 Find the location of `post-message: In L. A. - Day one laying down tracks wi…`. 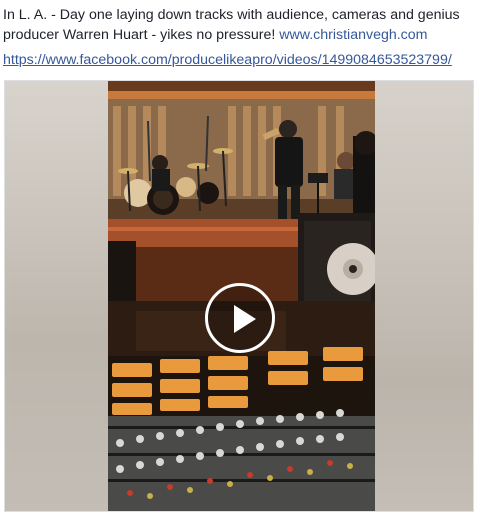

post-message: In L. A. - Day one laying down tracks wi… is located at coordinates (238, 25).